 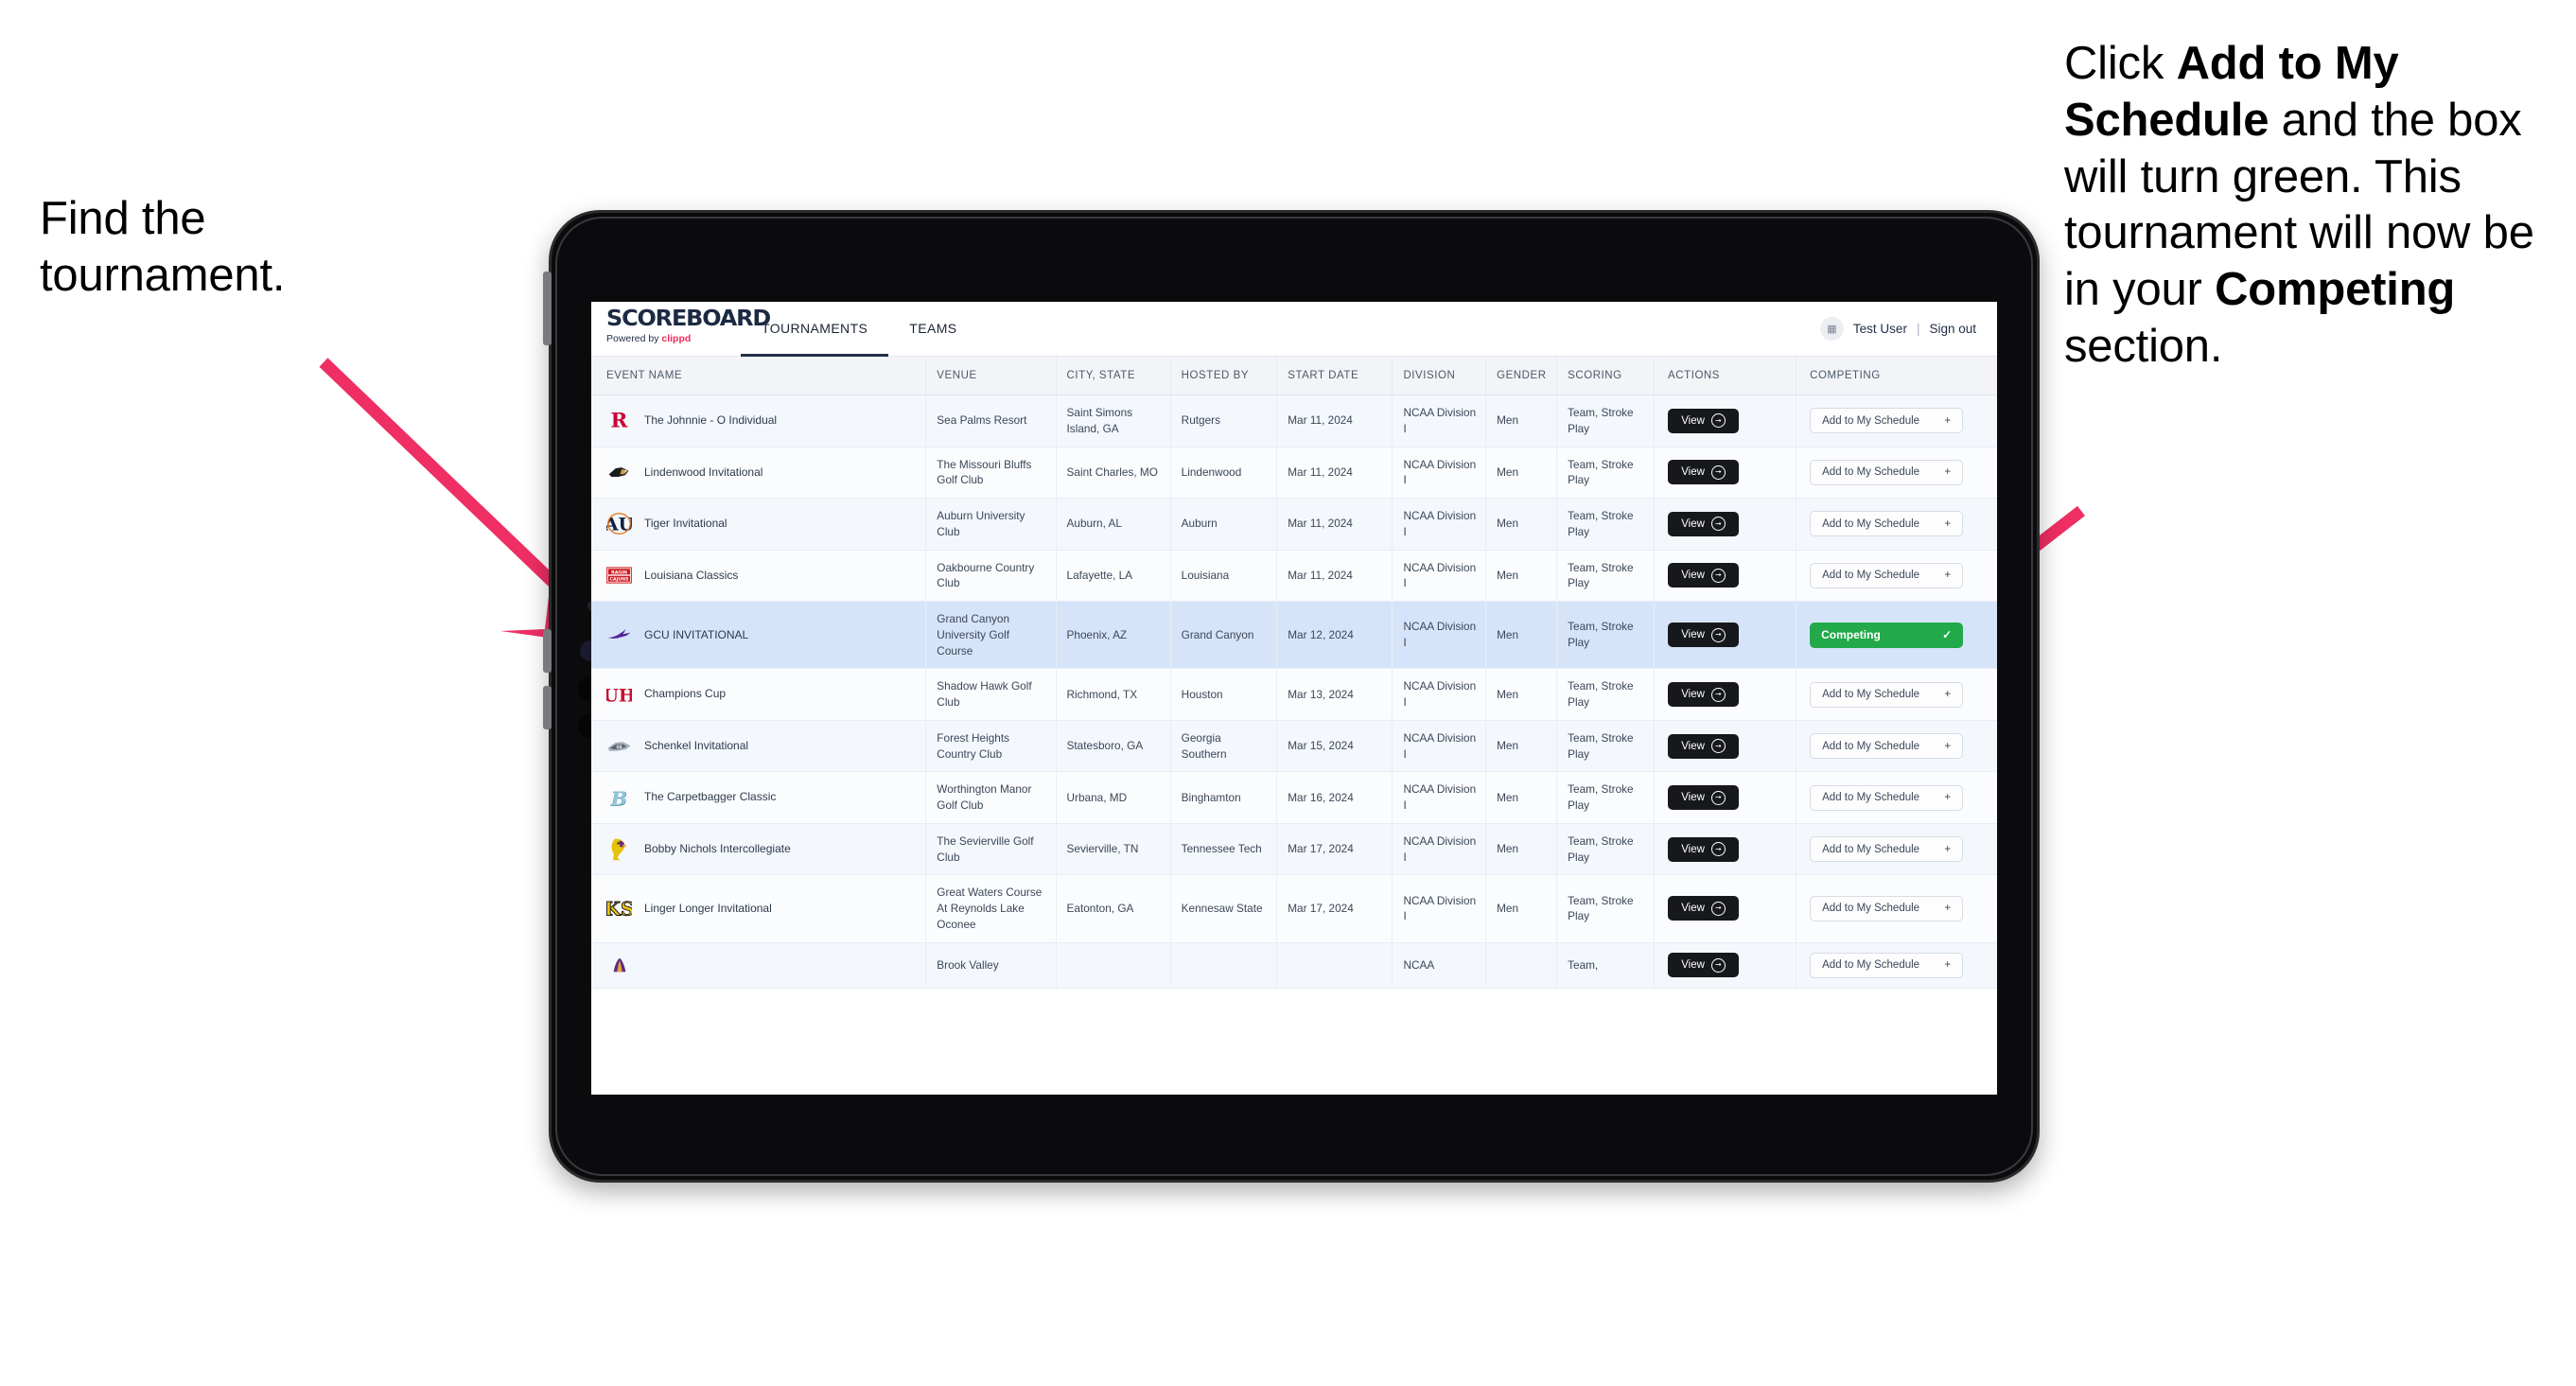 What do you see at coordinates (619, 573) in the screenshot?
I see `svg-text: RAGIN` at bounding box center [619, 573].